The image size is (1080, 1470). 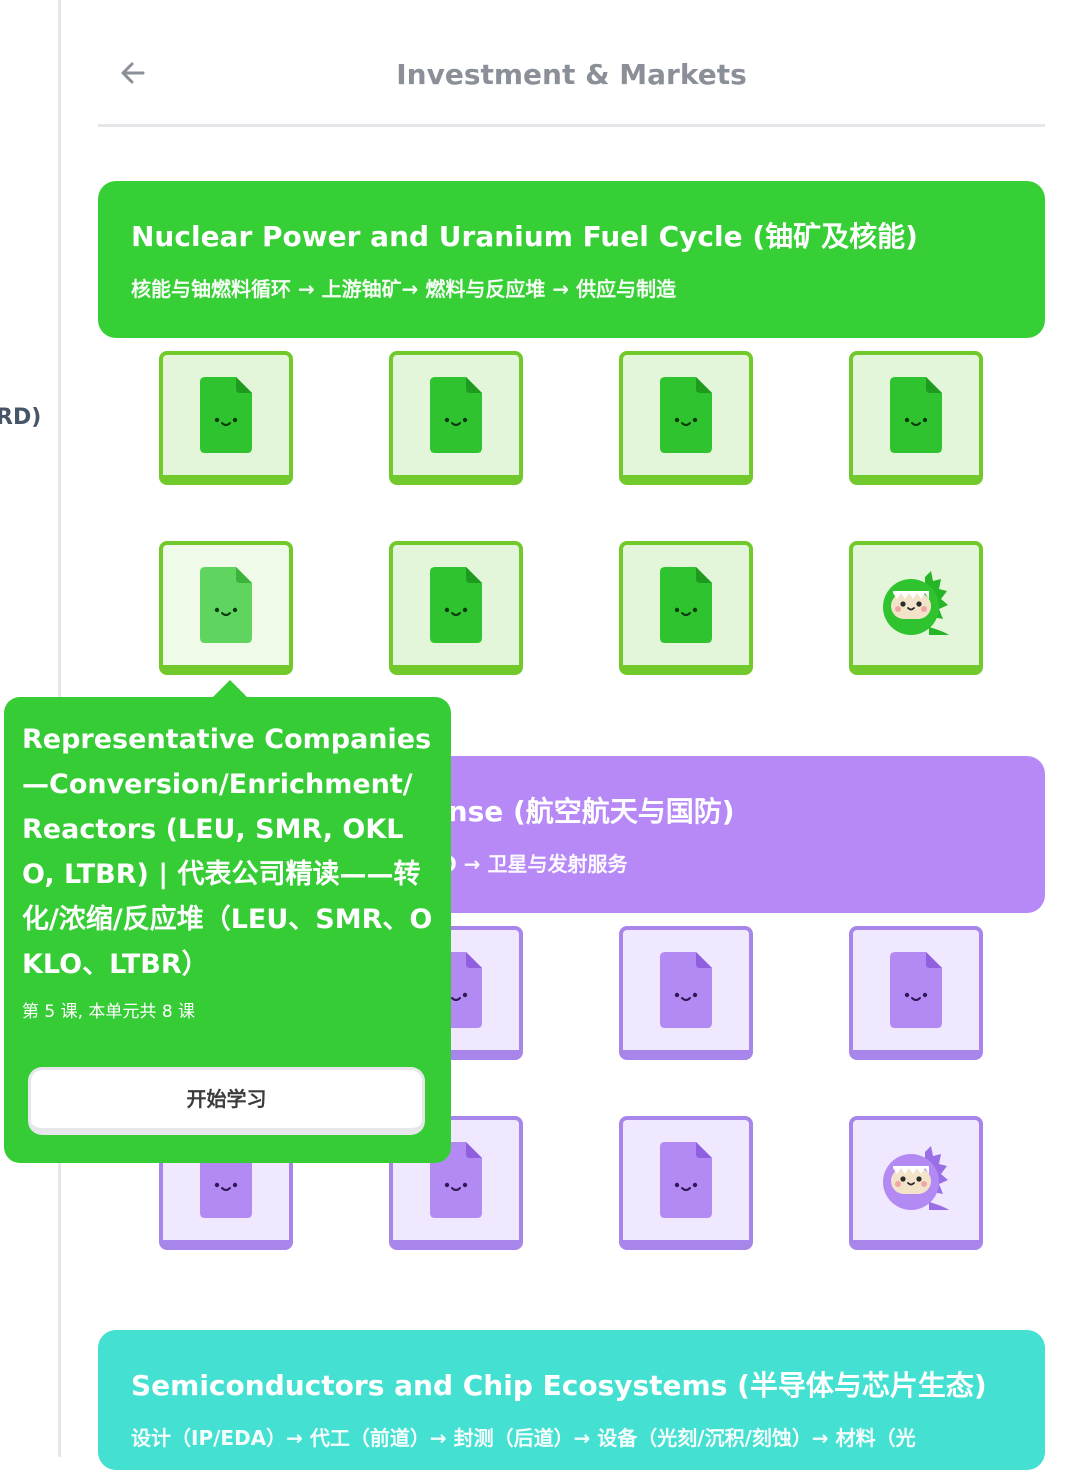 I want to click on sidebar-item-label: RD), so click(x=20, y=417).